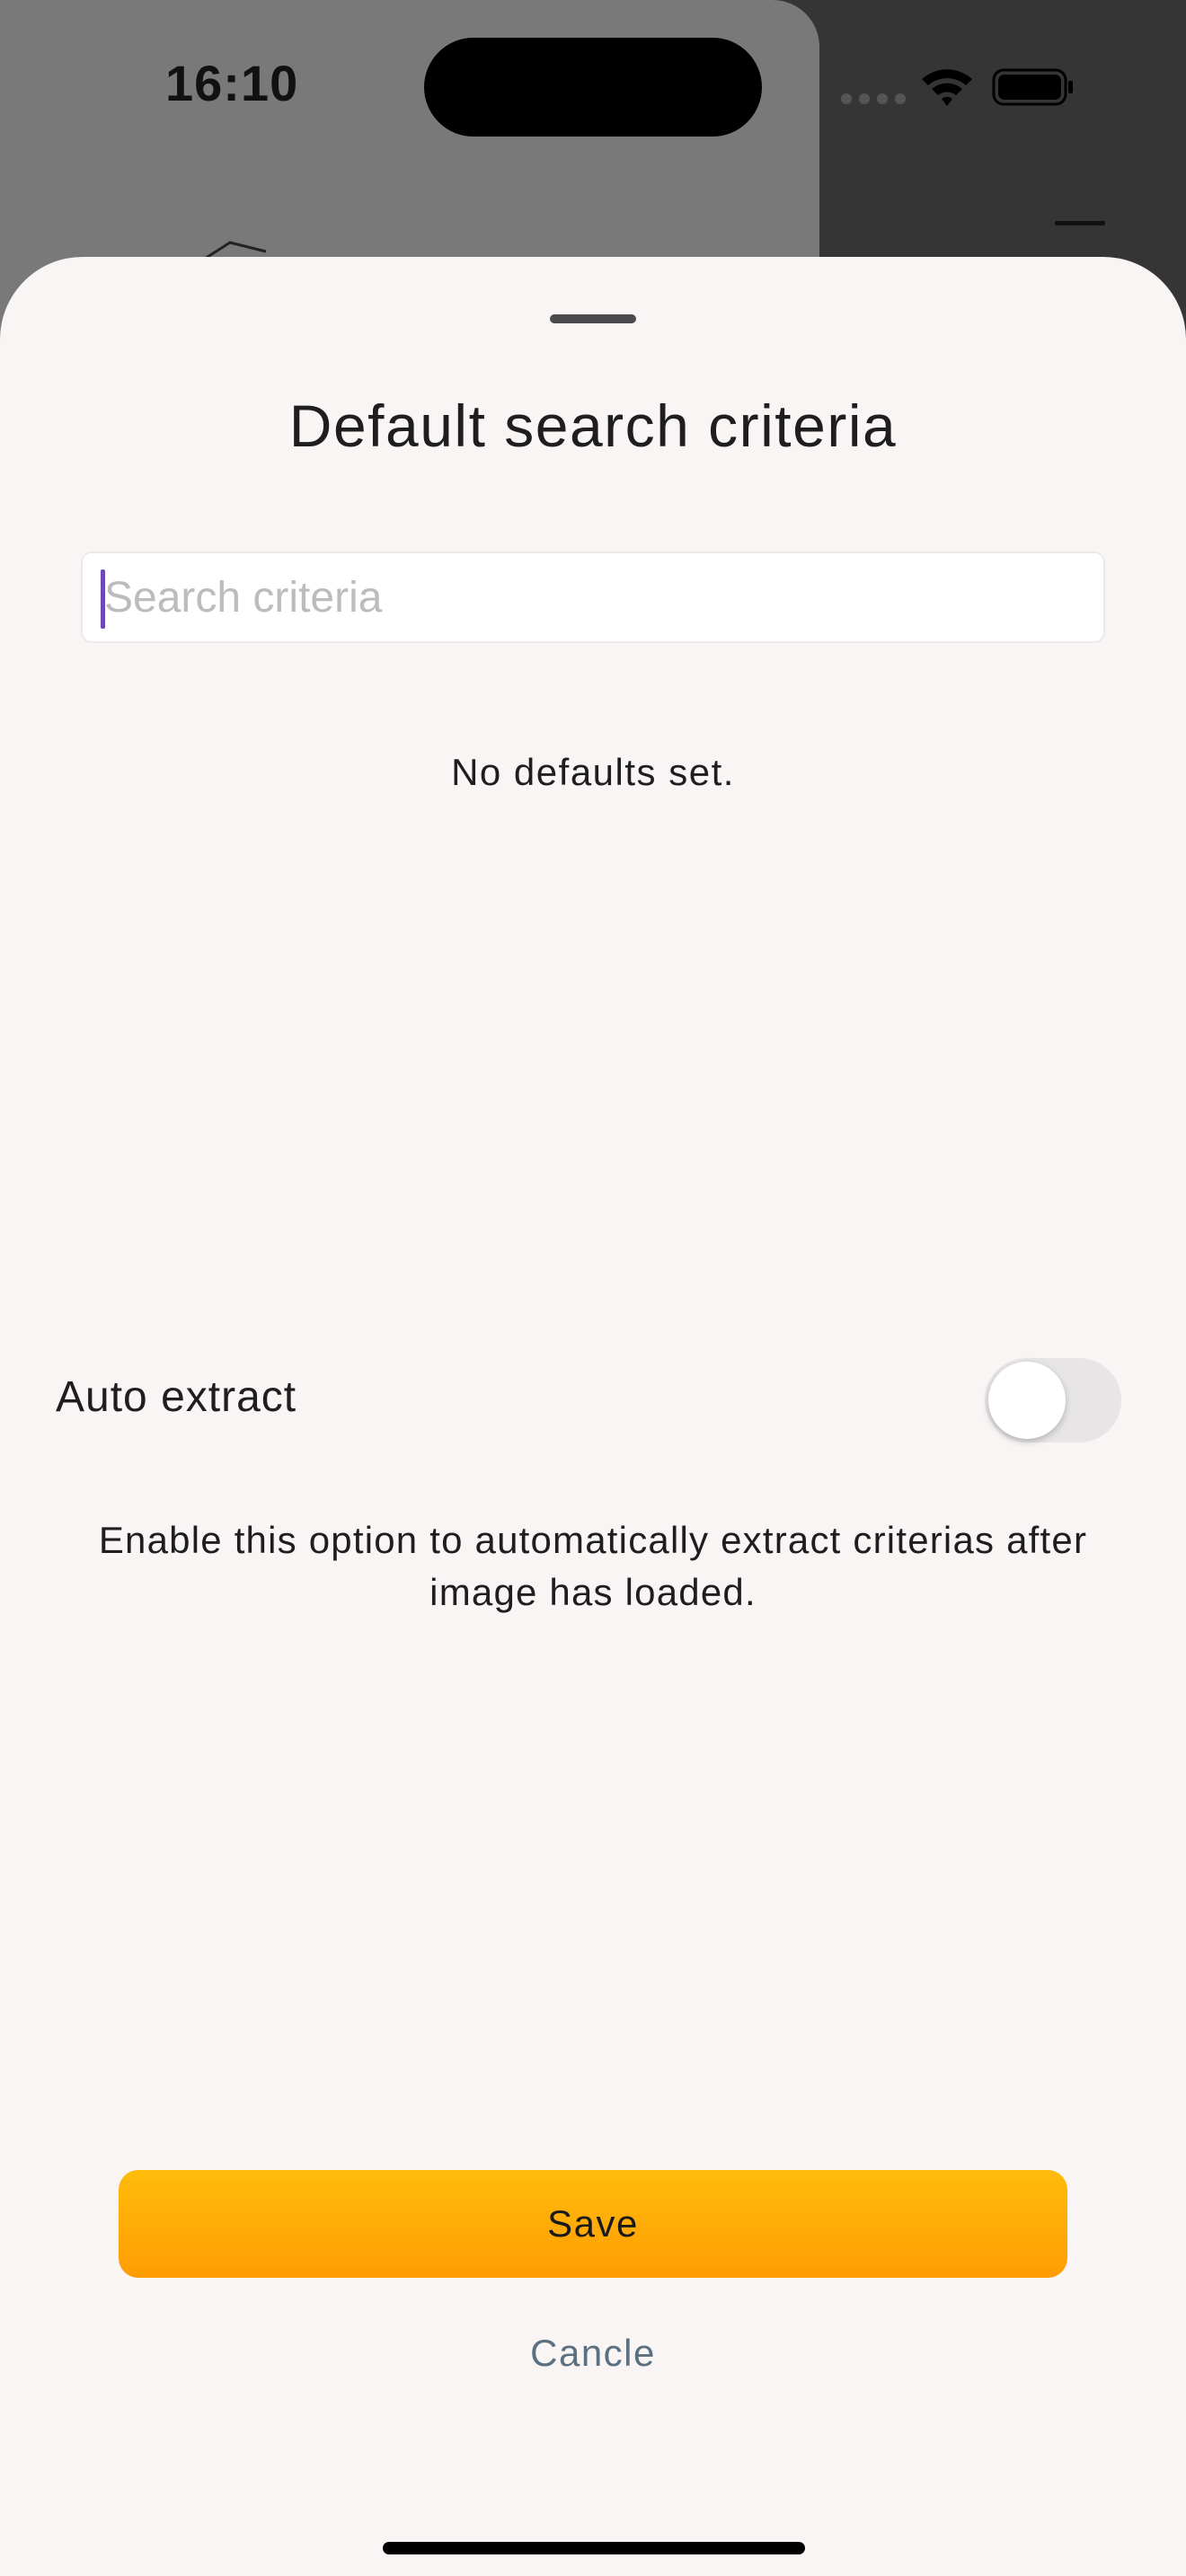 Image resolution: width=1186 pixels, height=2576 pixels. What do you see at coordinates (593, 772) in the screenshot?
I see `empty-defaults-message: No defaults set.` at bounding box center [593, 772].